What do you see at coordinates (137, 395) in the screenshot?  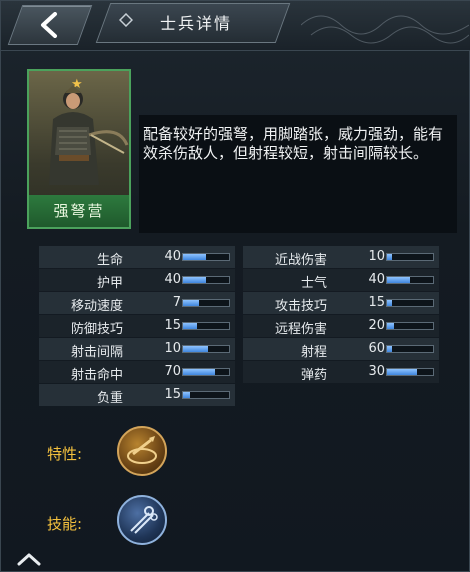 I see `stat-row: 负重 15` at bounding box center [137, 395].